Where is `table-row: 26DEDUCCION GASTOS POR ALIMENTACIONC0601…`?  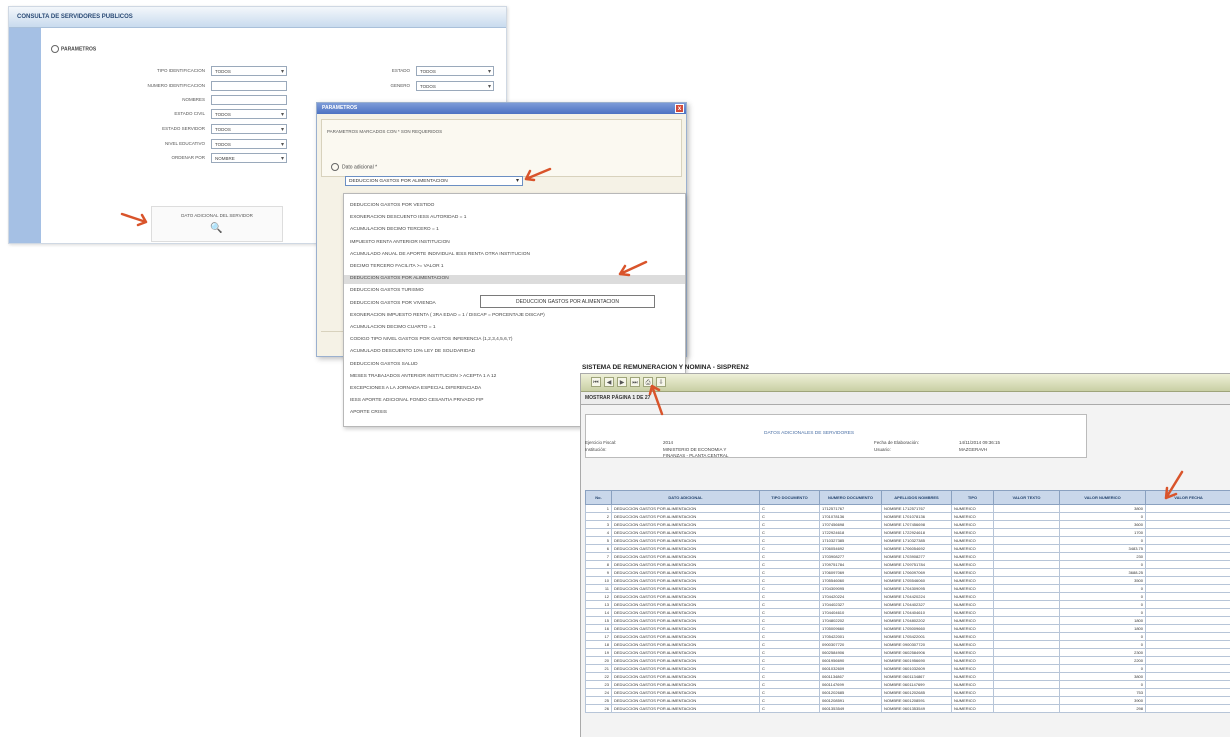
table-row: 26DEDUCCION GASTOS POR ALIMENTACIONC0601… is located at coordinates (908, 709).